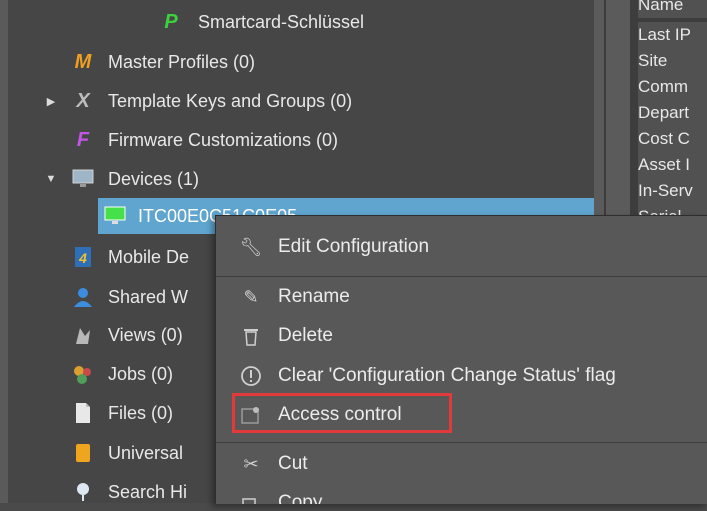 This screenshot has height=511, width=707. I want to click on template-keys-icon: X, so click(83, 100).